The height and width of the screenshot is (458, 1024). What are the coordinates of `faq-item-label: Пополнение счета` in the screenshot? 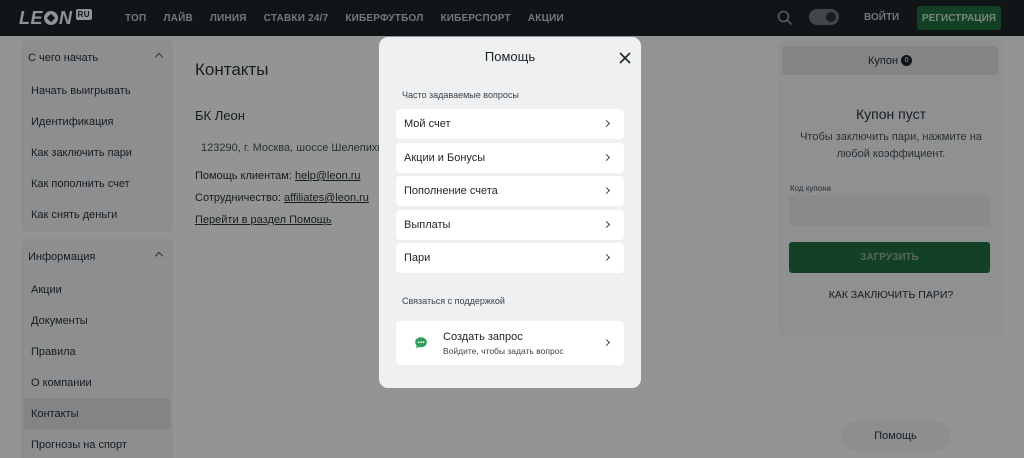 It's located at (451, 191).